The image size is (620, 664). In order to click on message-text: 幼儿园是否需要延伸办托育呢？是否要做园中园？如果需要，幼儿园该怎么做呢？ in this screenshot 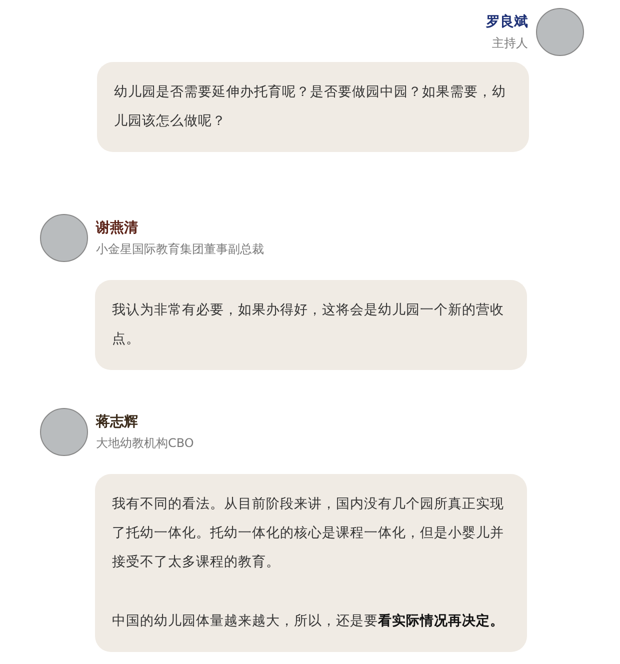, I will do `click(310, 107)`.